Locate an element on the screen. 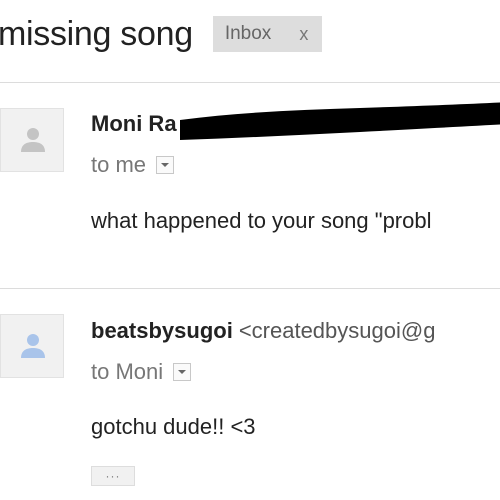 The image size is (500, 500). recipient-text: to me is located at coordinates (119, 164).